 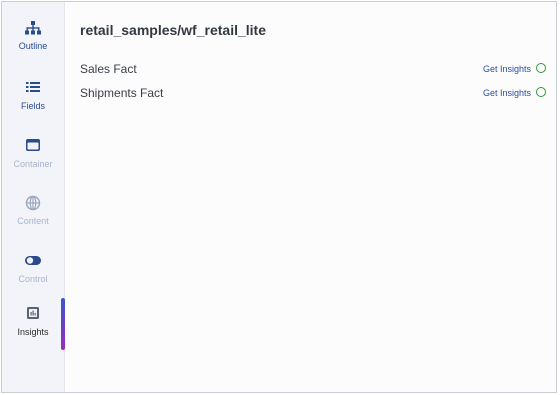 I want to click on sidebar-item-label: Content, so click(x=33, y=221).